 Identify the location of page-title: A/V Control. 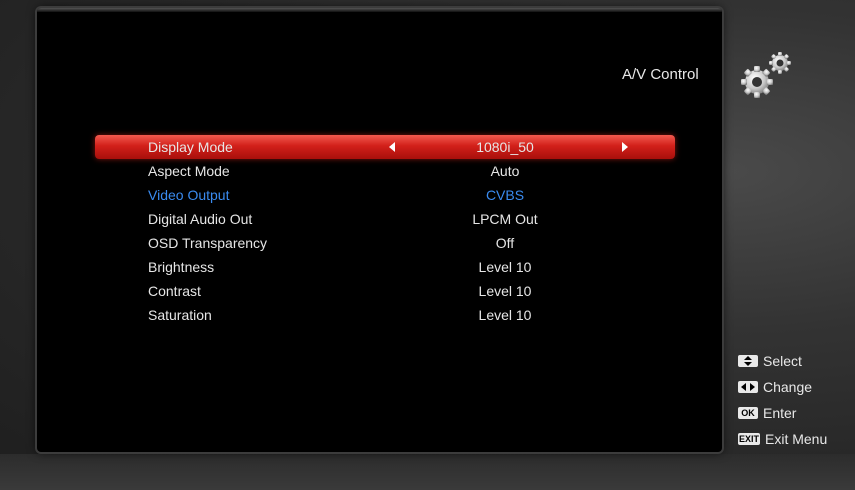
(660, 74).